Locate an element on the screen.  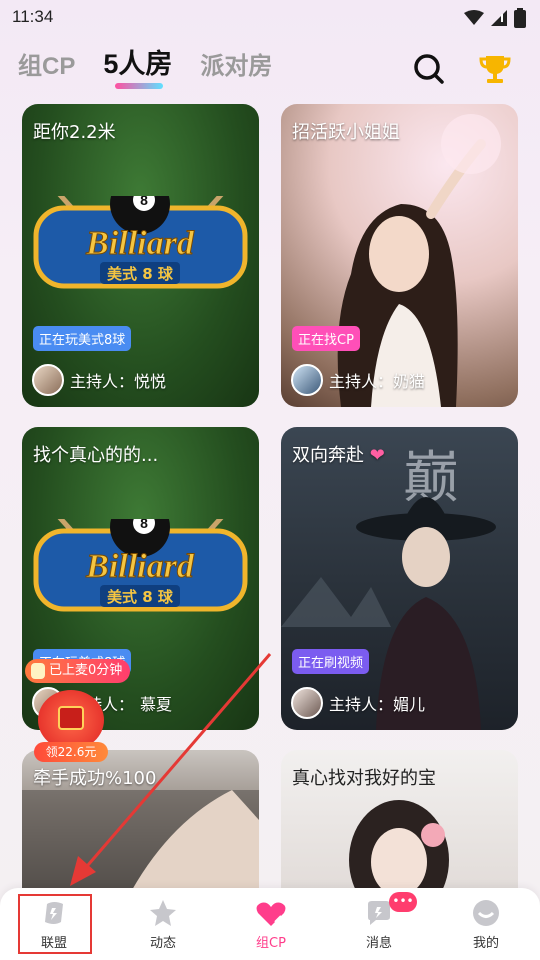
tab-five-person-room: 5人房 is located at coordinates (138, 65).